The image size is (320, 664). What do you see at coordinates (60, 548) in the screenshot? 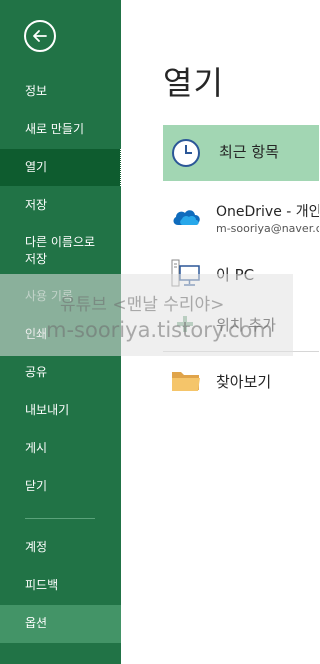
I see `nav-account: 계정` at bounding box center [60, 548].